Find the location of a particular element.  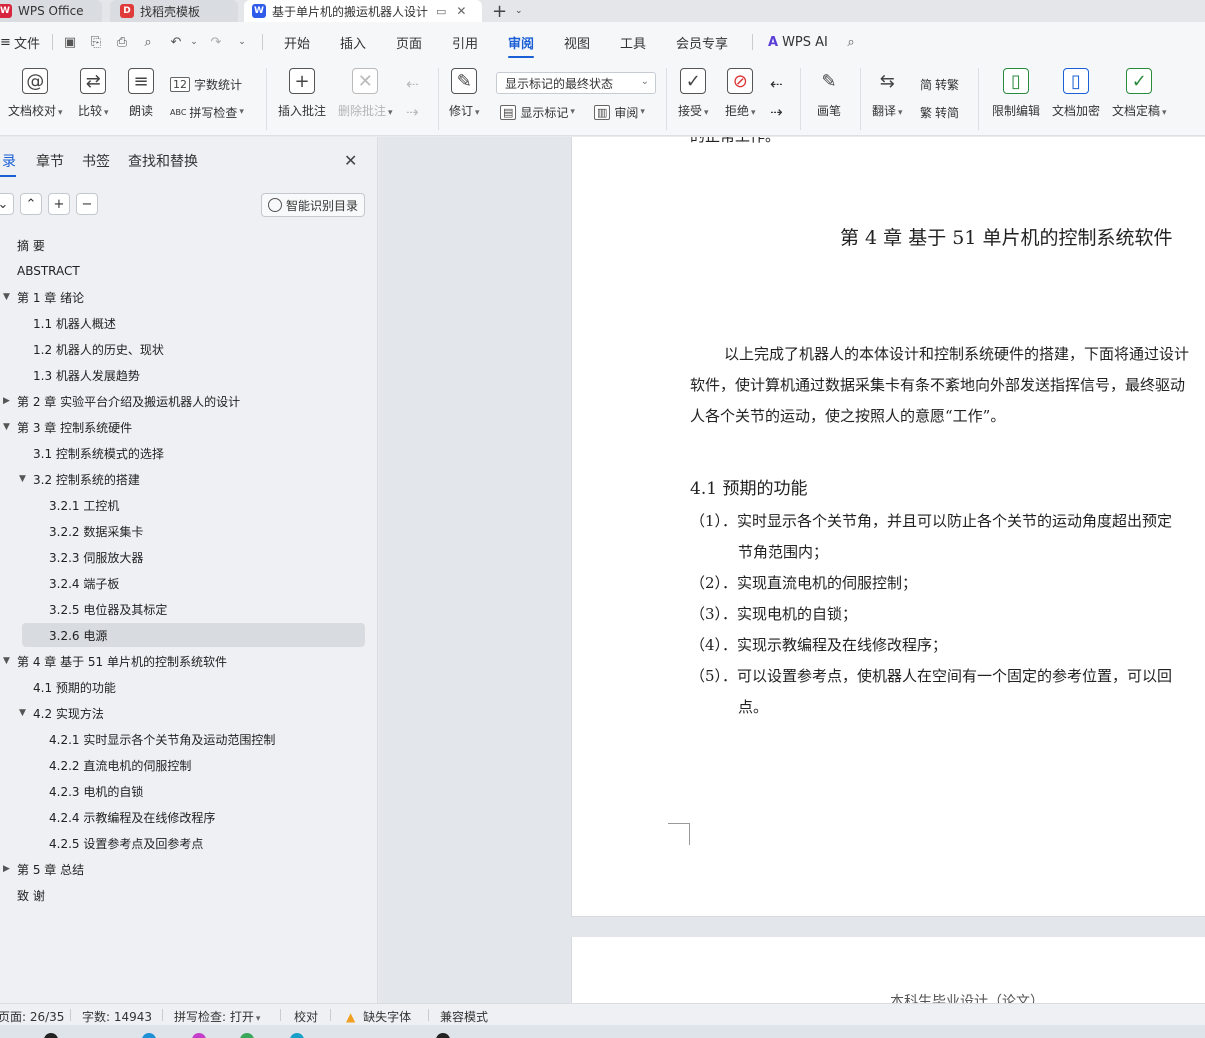

new-tab-button: + is located at coordinates (499, 11).